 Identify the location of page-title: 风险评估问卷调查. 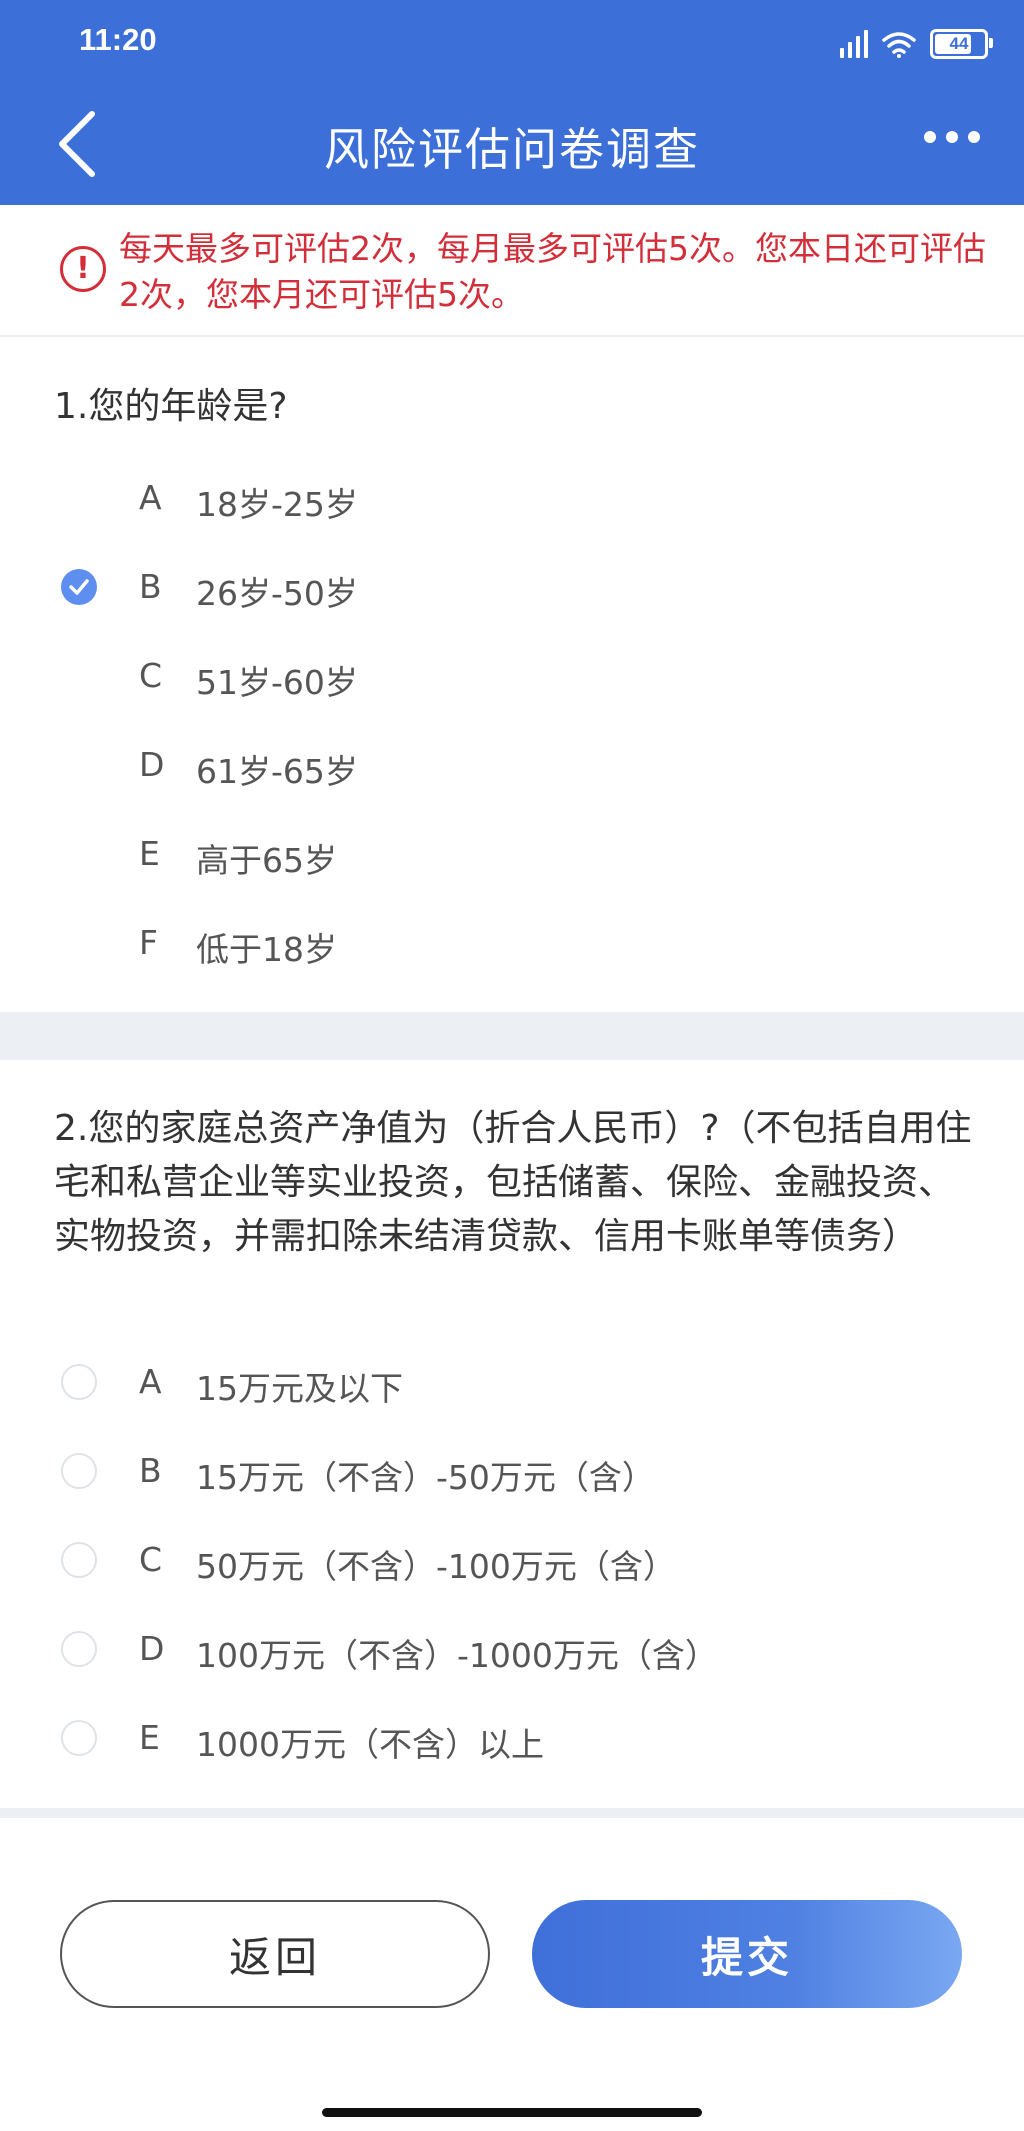
(511, 149).